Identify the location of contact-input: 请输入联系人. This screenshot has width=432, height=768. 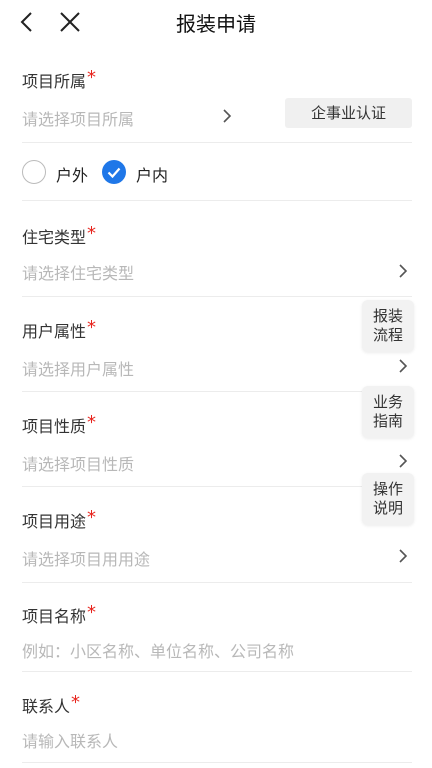
(70, 740).